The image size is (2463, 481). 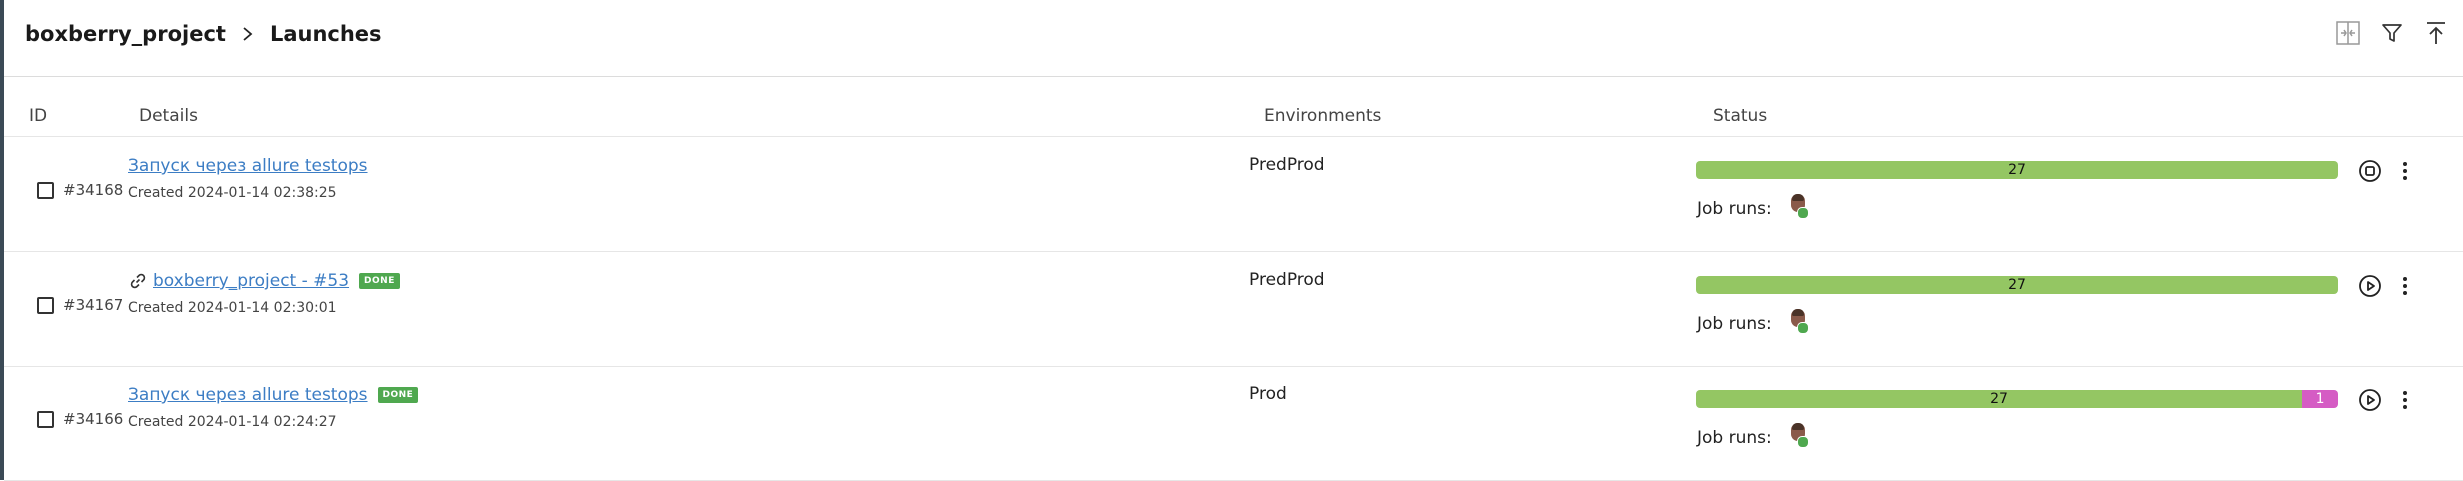 I want to click on compare-button, so click(x=2348, y=33).